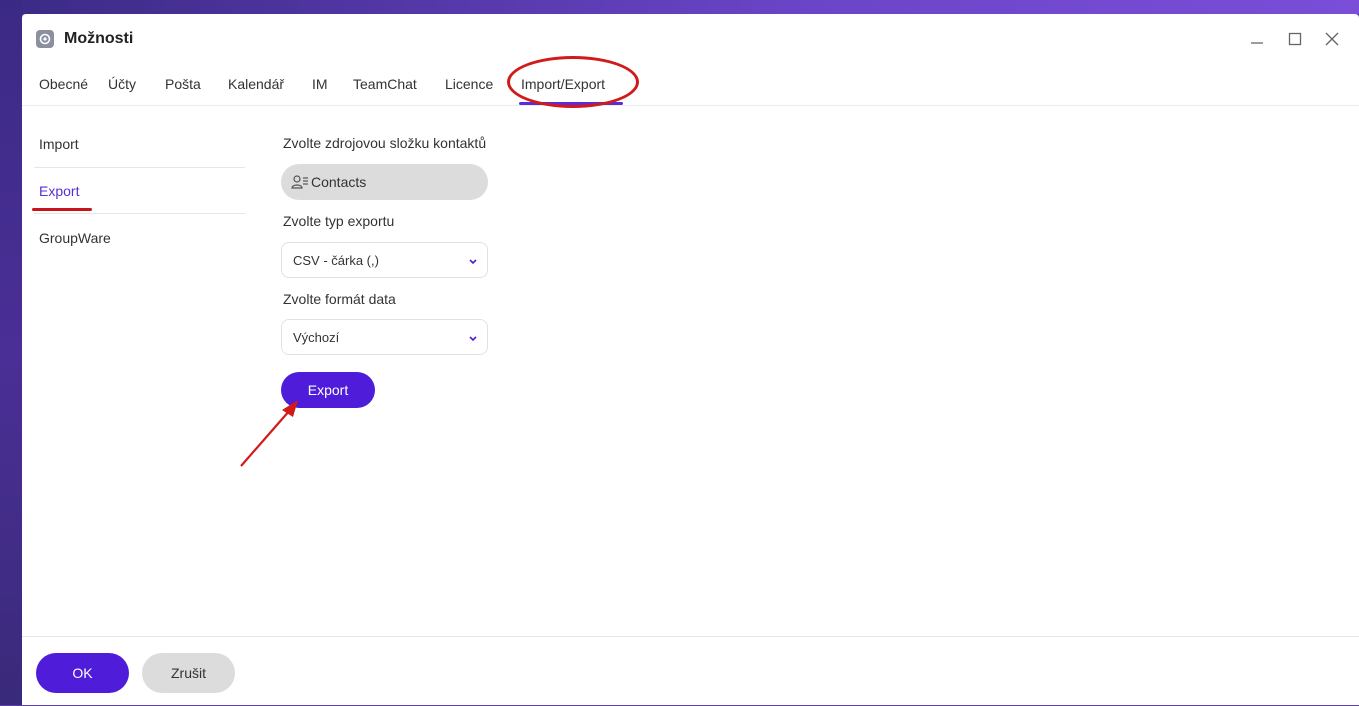 The width and height of the screenshot is (1359, 706). What do you see at coordinates (679, 7) in the screenshot?
I see `desktop-background-top` at bounding box center [679, 7].